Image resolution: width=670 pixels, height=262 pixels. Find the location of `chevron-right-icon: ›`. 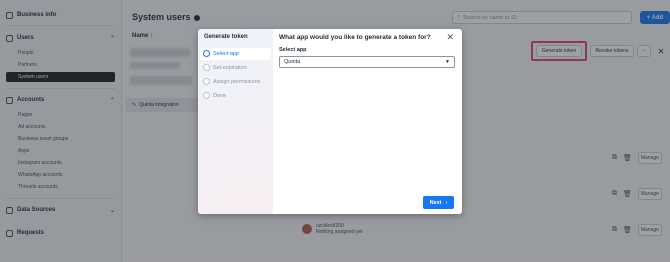

chevron-right-icon: › is located at coordinates (446, 202).